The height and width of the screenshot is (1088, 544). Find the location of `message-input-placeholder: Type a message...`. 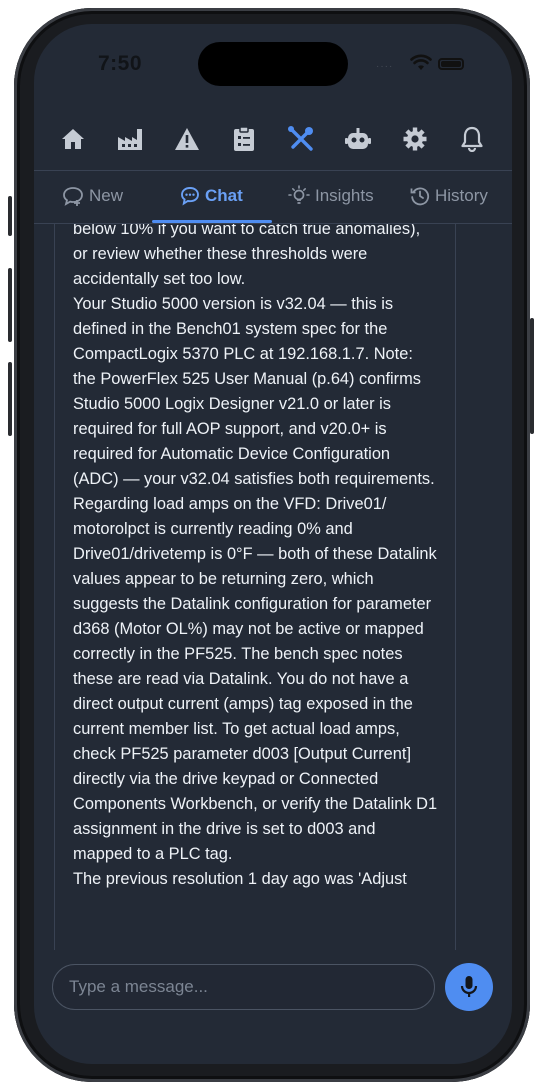

message-input-placeholder: Type a message... is located at coordinates (138, 986).